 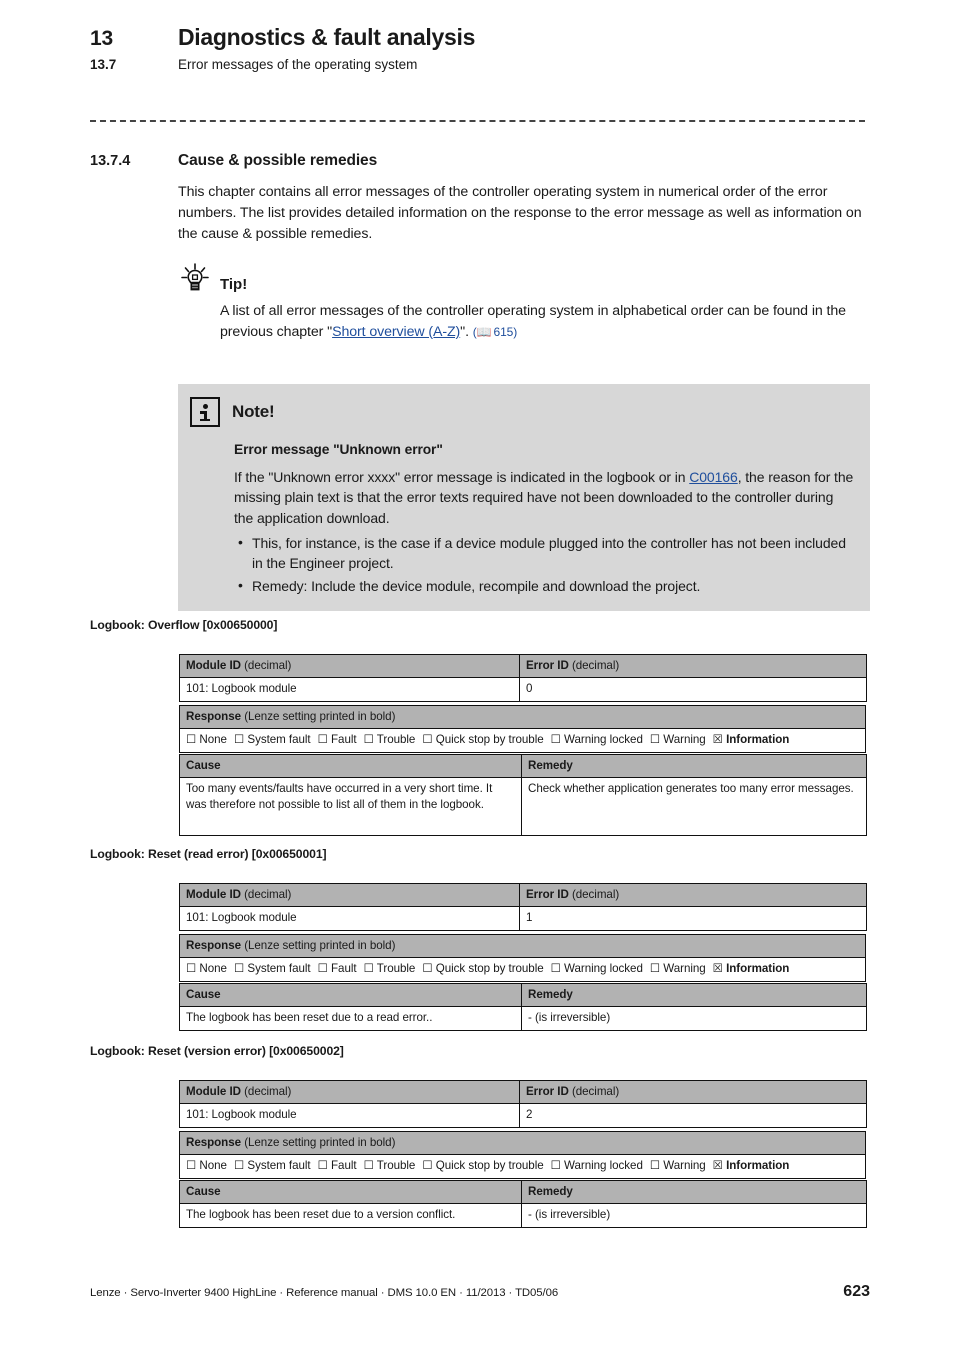 What do you see at coordinates (205, 412) in the screenshot?
I see `info-icon` at bounding box center [205, 412].